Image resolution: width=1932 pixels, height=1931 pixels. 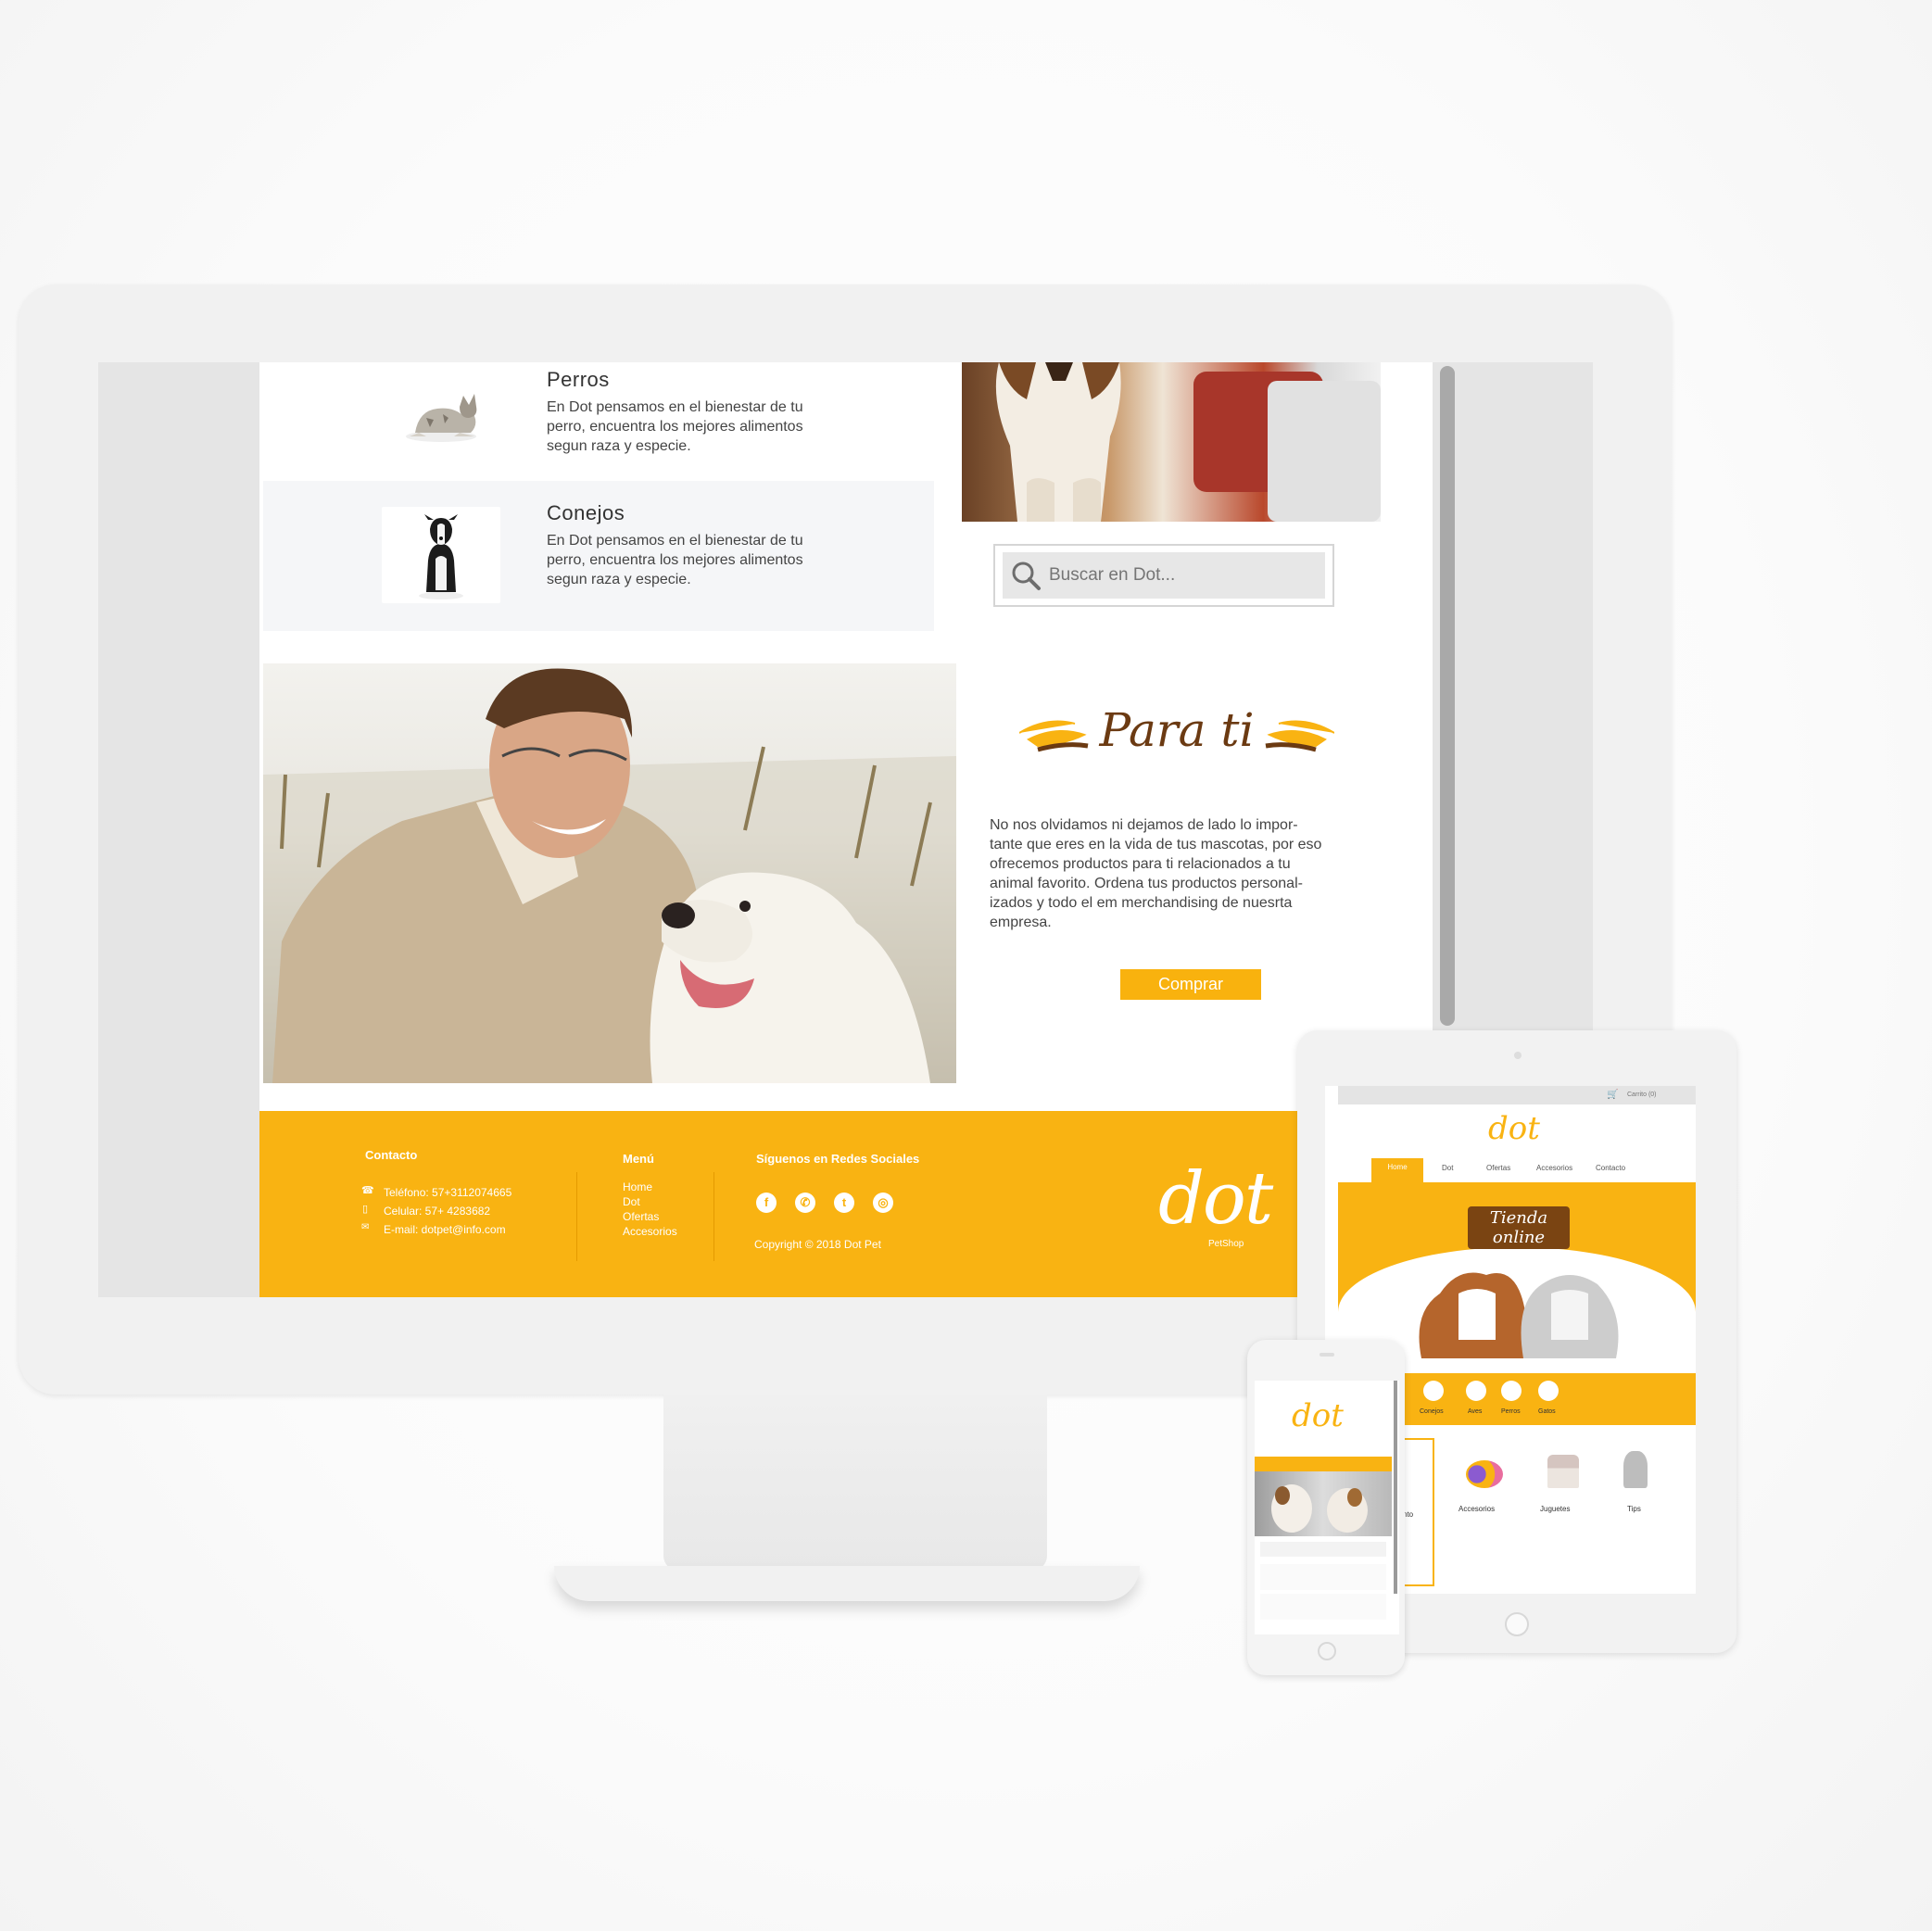 I want to click on para-ti-heading: Para ti, so click(x=1176, y=730).